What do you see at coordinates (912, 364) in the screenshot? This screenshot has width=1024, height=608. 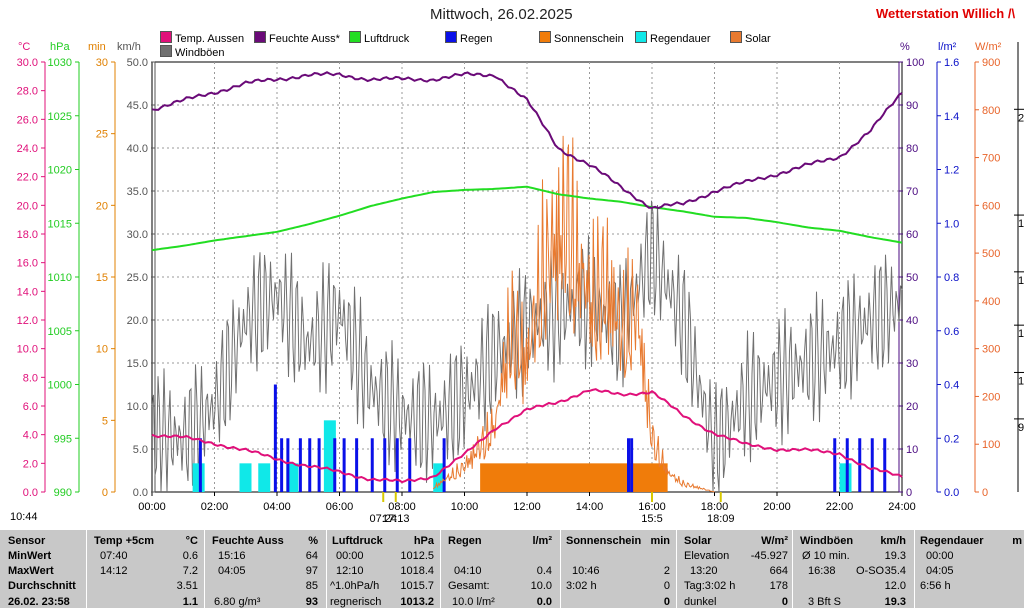 I see `pct-tick-label: 30` at bounding box center [912, 364].